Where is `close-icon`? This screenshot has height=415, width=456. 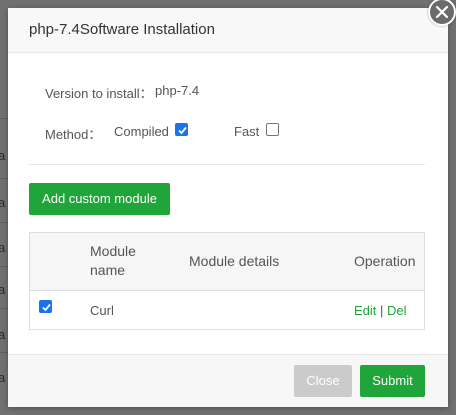 close-icon is located at coordinates (442, 12).